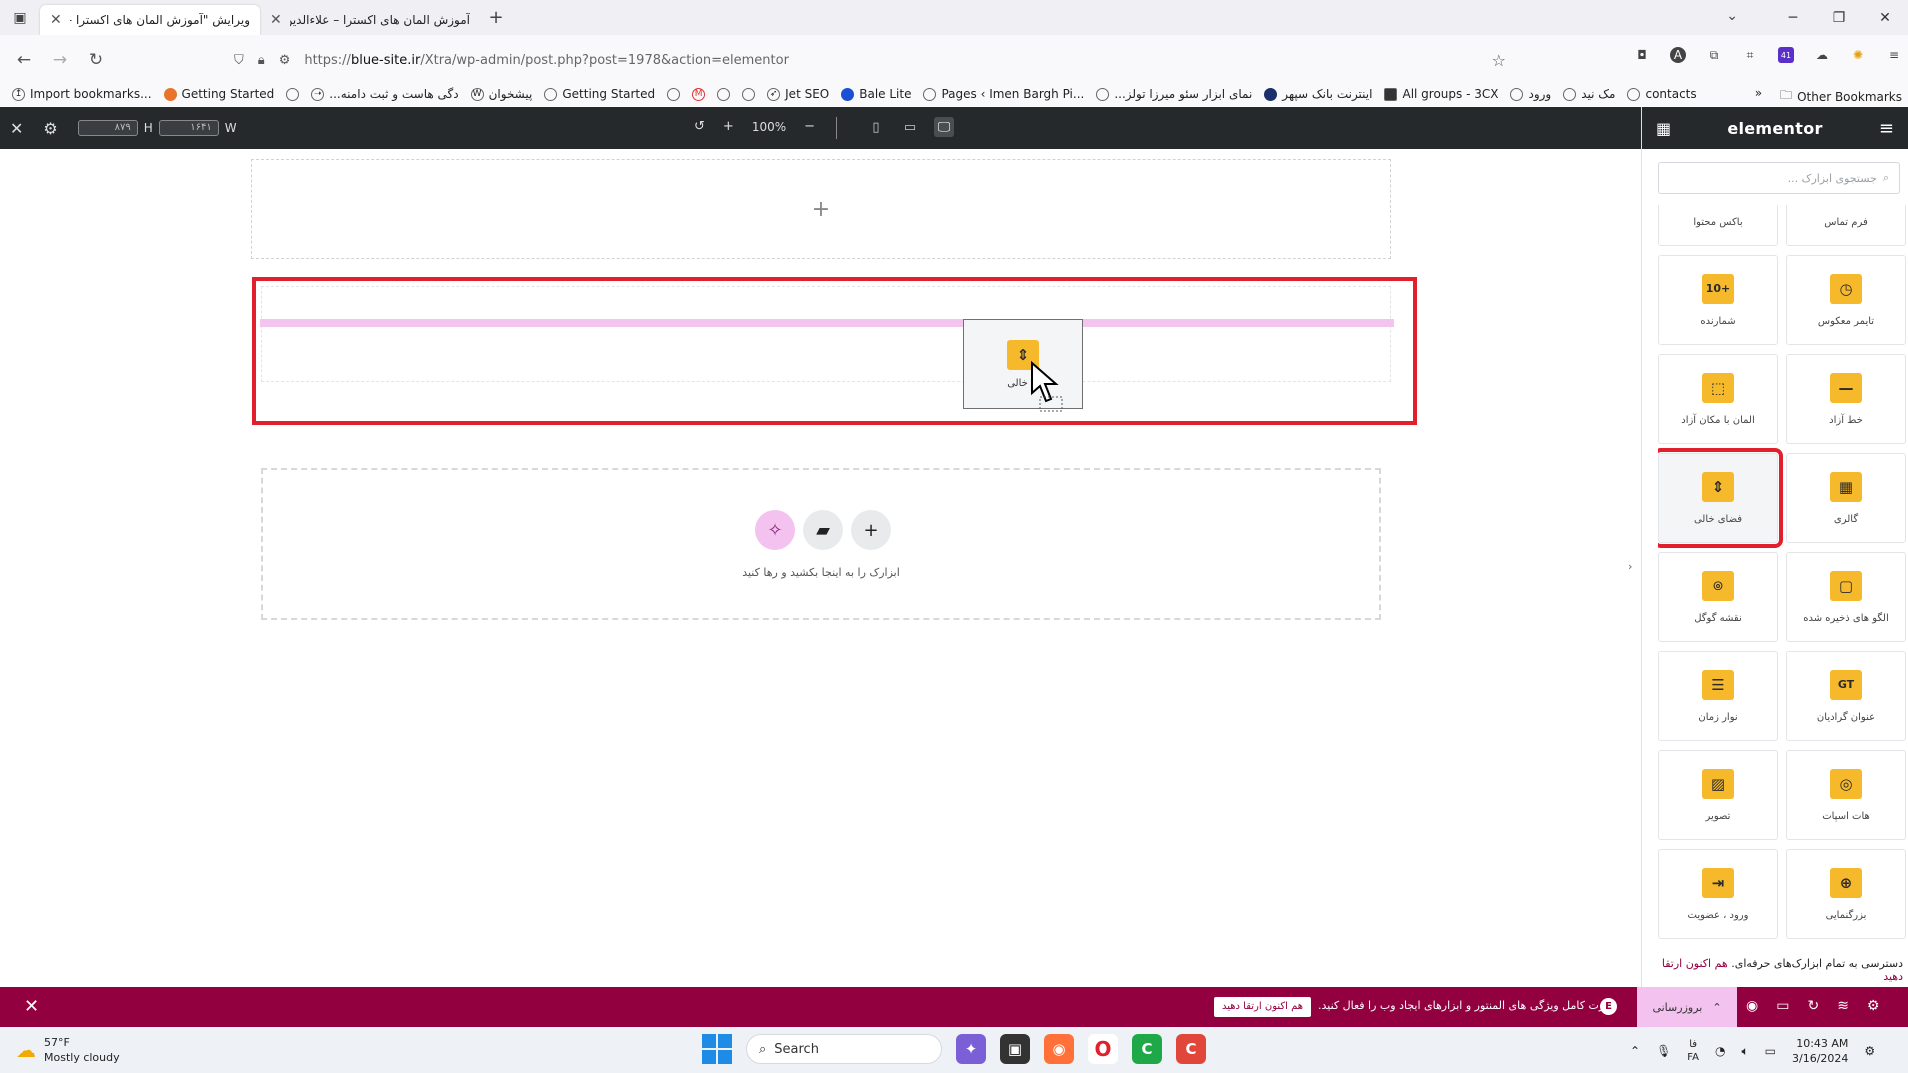  Describe the element at coordinates (826, 334) in the screenshot. I see `drop-section` at that location.